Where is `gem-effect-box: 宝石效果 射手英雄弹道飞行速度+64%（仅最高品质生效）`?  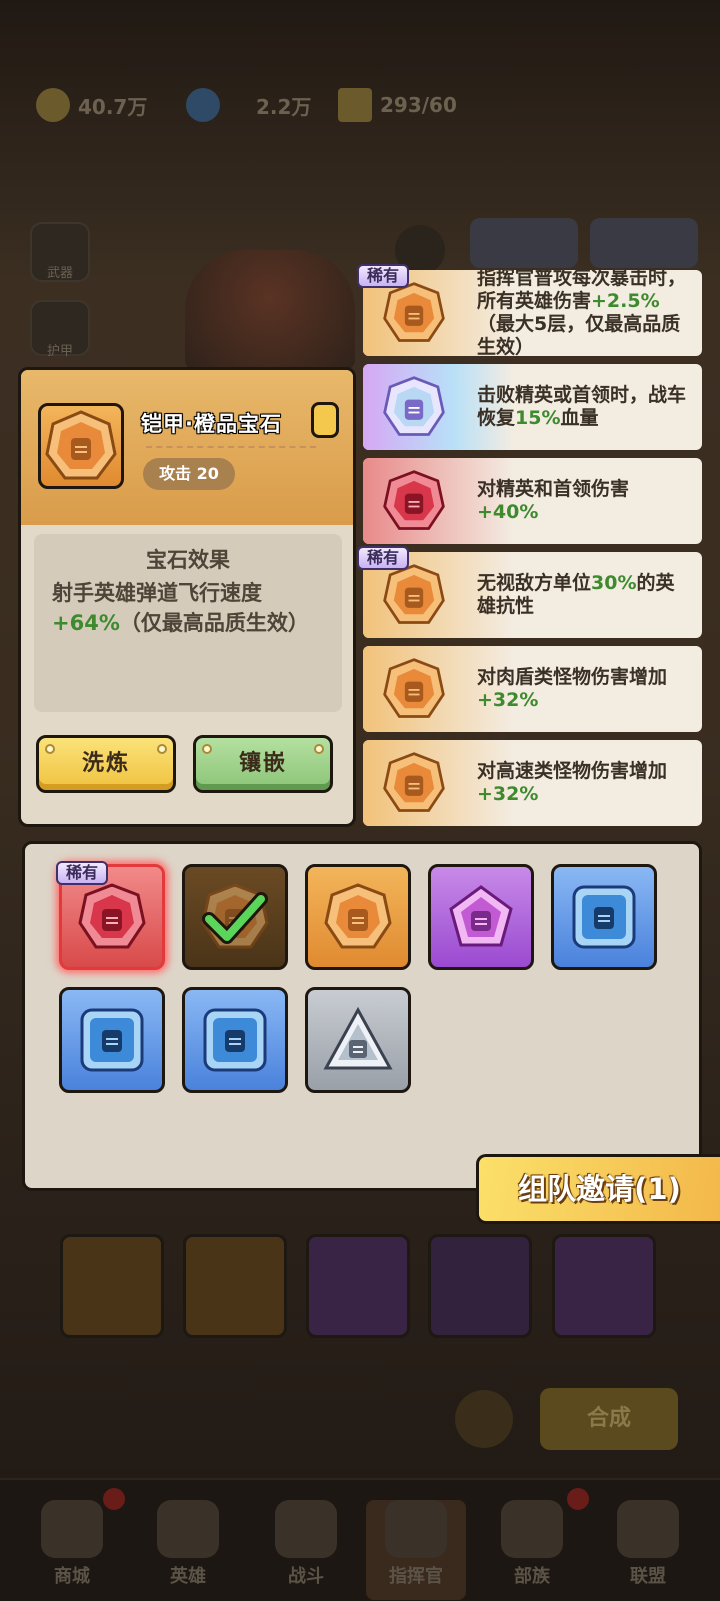
gem-effect-box: 宝石效果 射手英雄弹道飞行速度+64%（仅最高品质生效） is located at coordinates (188, 623).